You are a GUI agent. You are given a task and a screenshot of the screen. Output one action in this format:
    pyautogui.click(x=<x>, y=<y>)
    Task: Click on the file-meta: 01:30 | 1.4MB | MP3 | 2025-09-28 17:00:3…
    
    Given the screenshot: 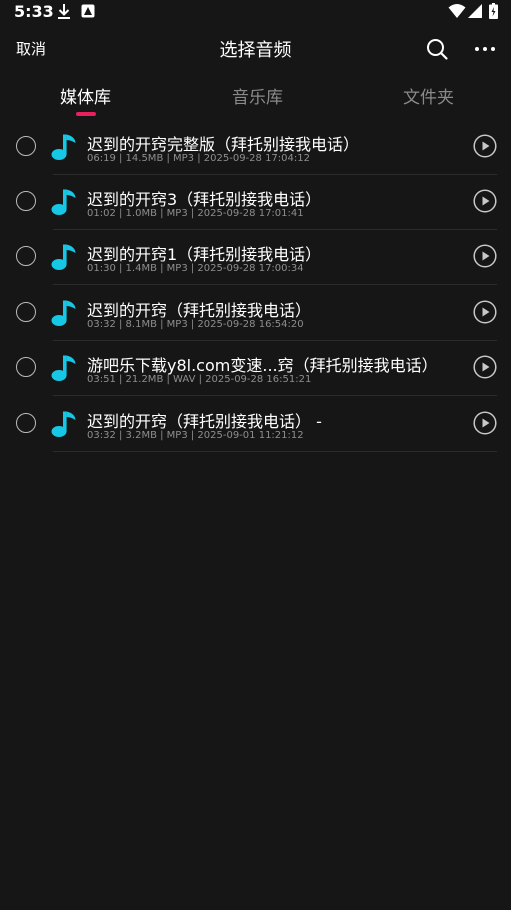 What is the action you would take?
    pyautogui.click(x=195, y=268)
    